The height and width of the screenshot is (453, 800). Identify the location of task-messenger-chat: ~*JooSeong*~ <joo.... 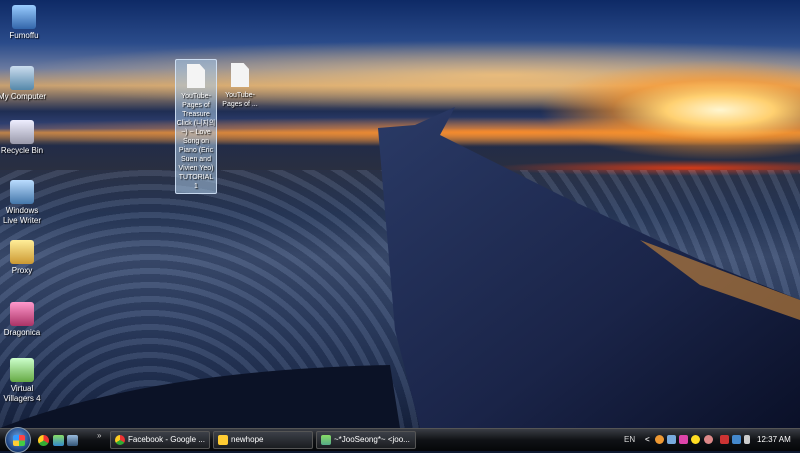
(366, 440).